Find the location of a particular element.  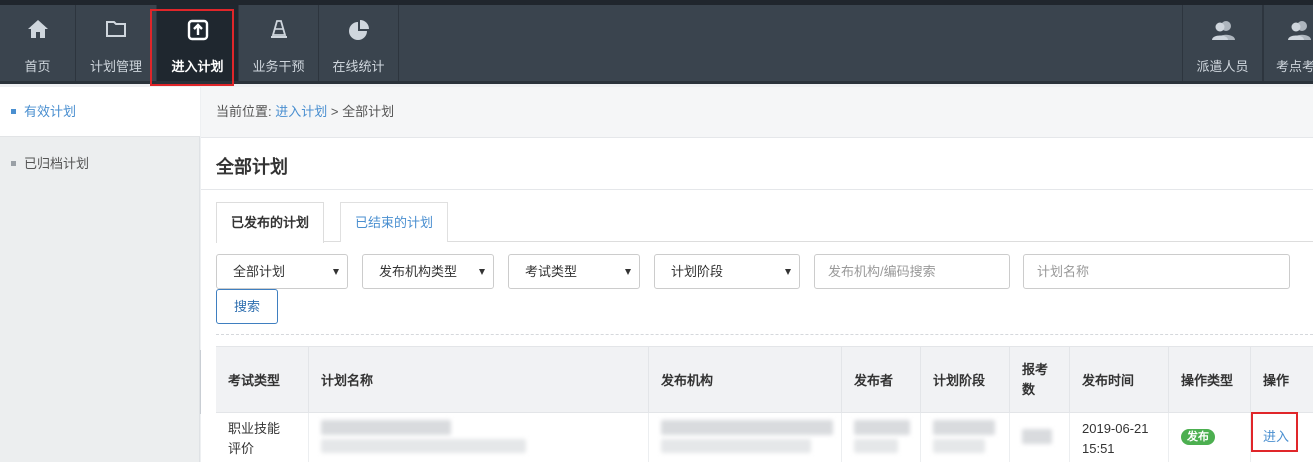

column-header: 发布时间 is located at coordinates (1118, 379).